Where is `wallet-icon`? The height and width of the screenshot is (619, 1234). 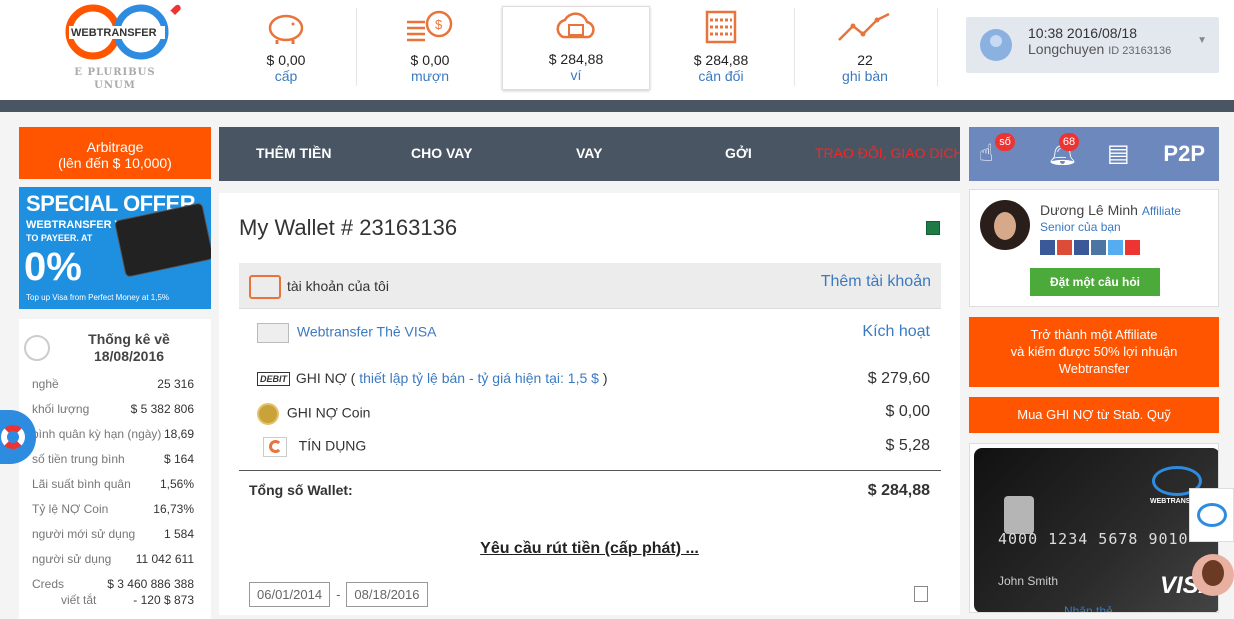
wallet-icon is located at coordinates (265, 287).